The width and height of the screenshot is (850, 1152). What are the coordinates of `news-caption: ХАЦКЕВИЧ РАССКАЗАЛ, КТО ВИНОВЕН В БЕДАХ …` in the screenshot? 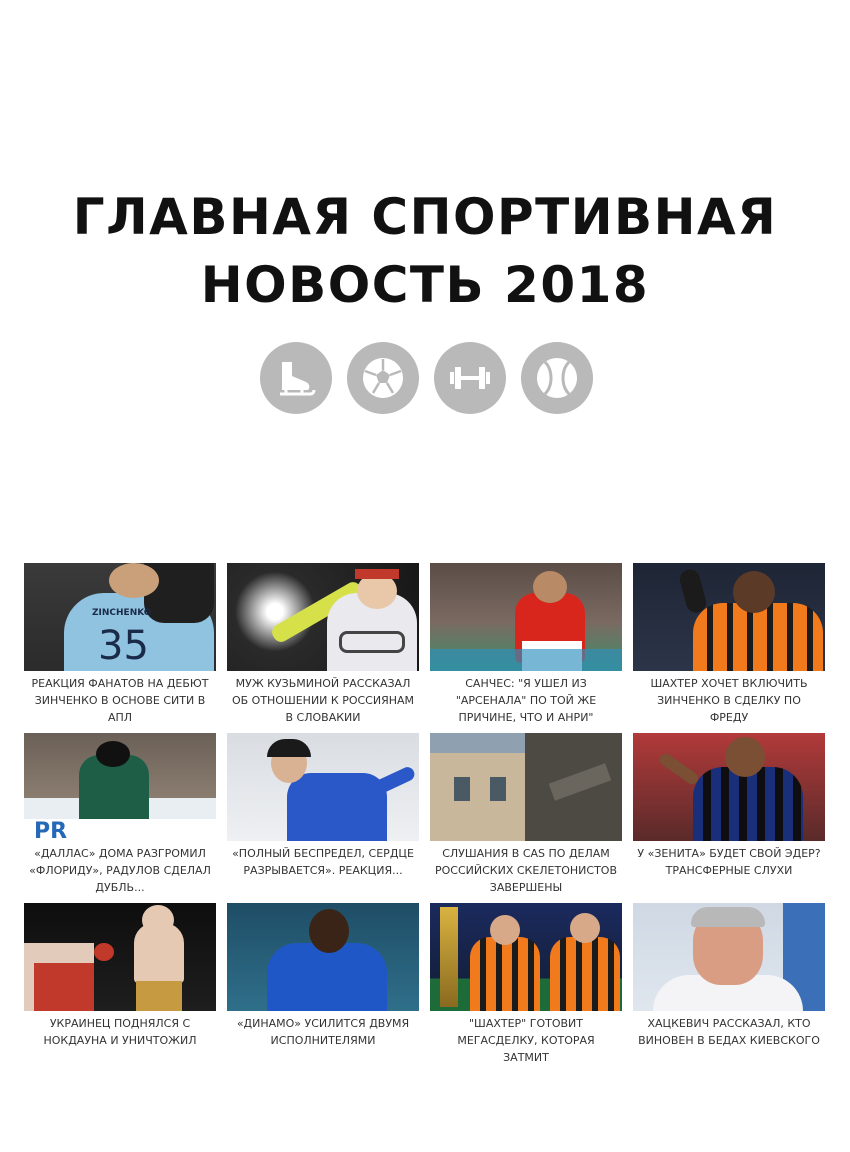 It's located at (729, 1041).